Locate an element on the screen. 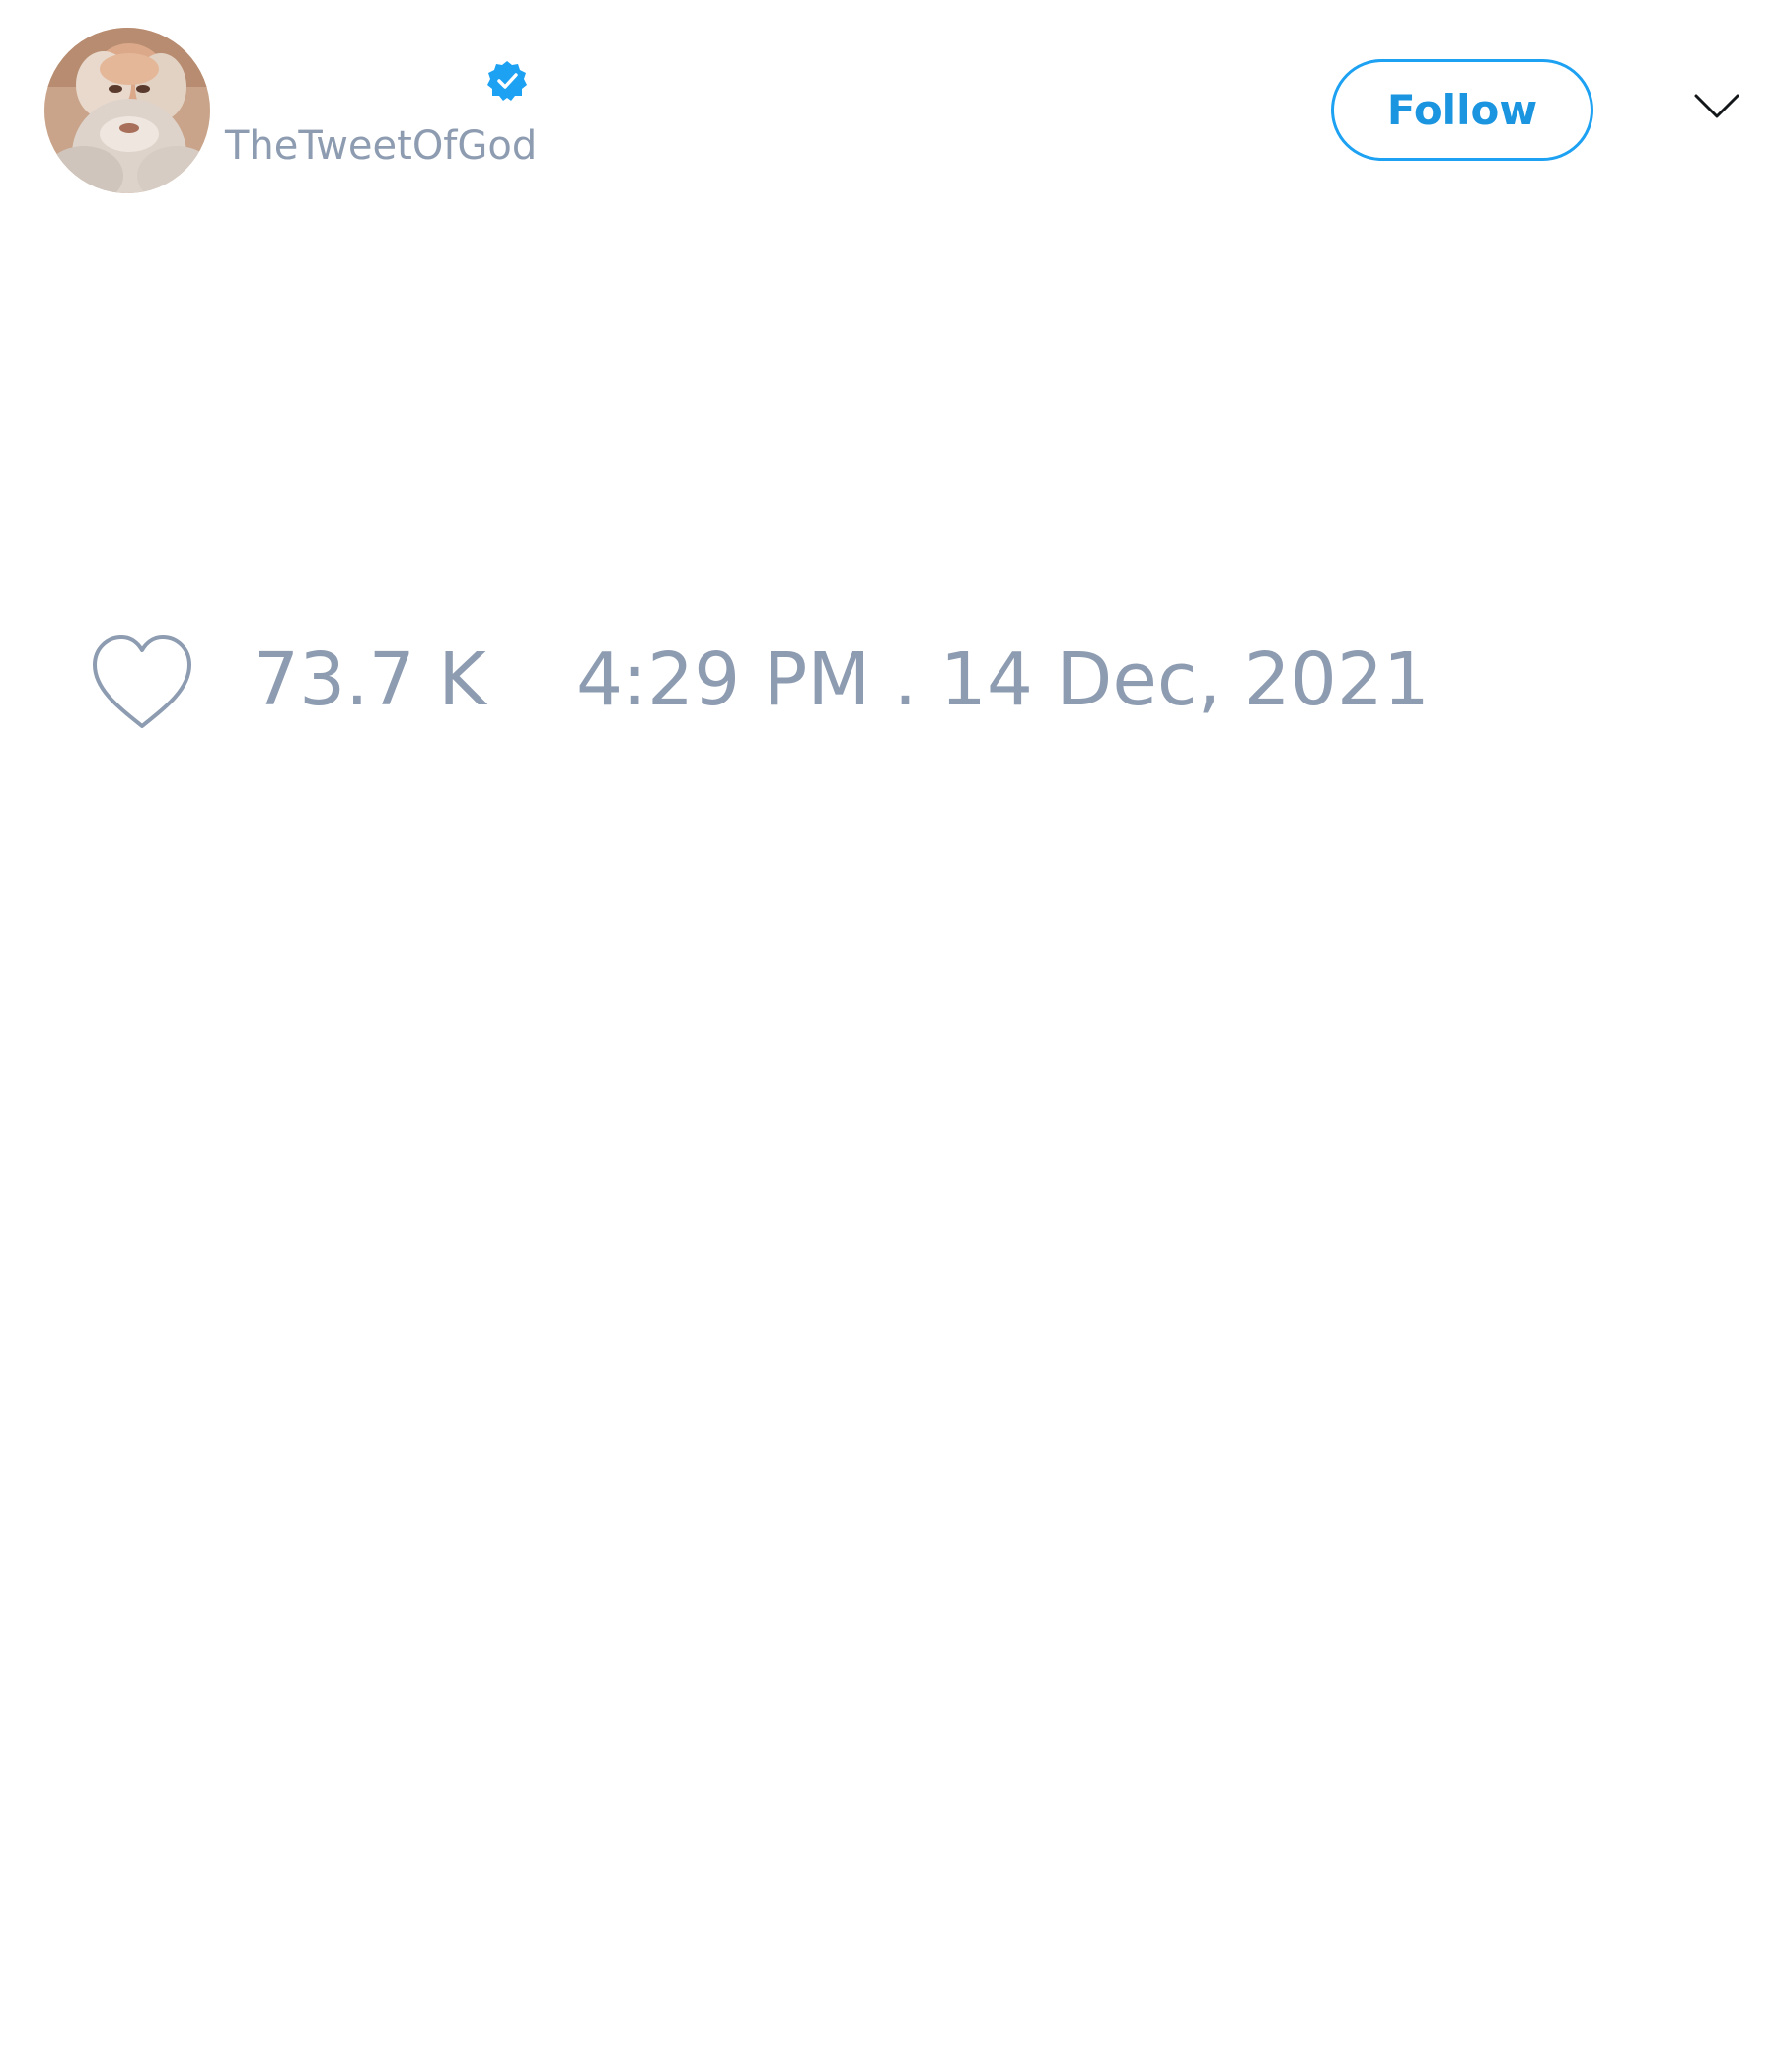 This screenshot has width=1776, height=2072. verified-badge-icon is located at coordinates (507, 81).